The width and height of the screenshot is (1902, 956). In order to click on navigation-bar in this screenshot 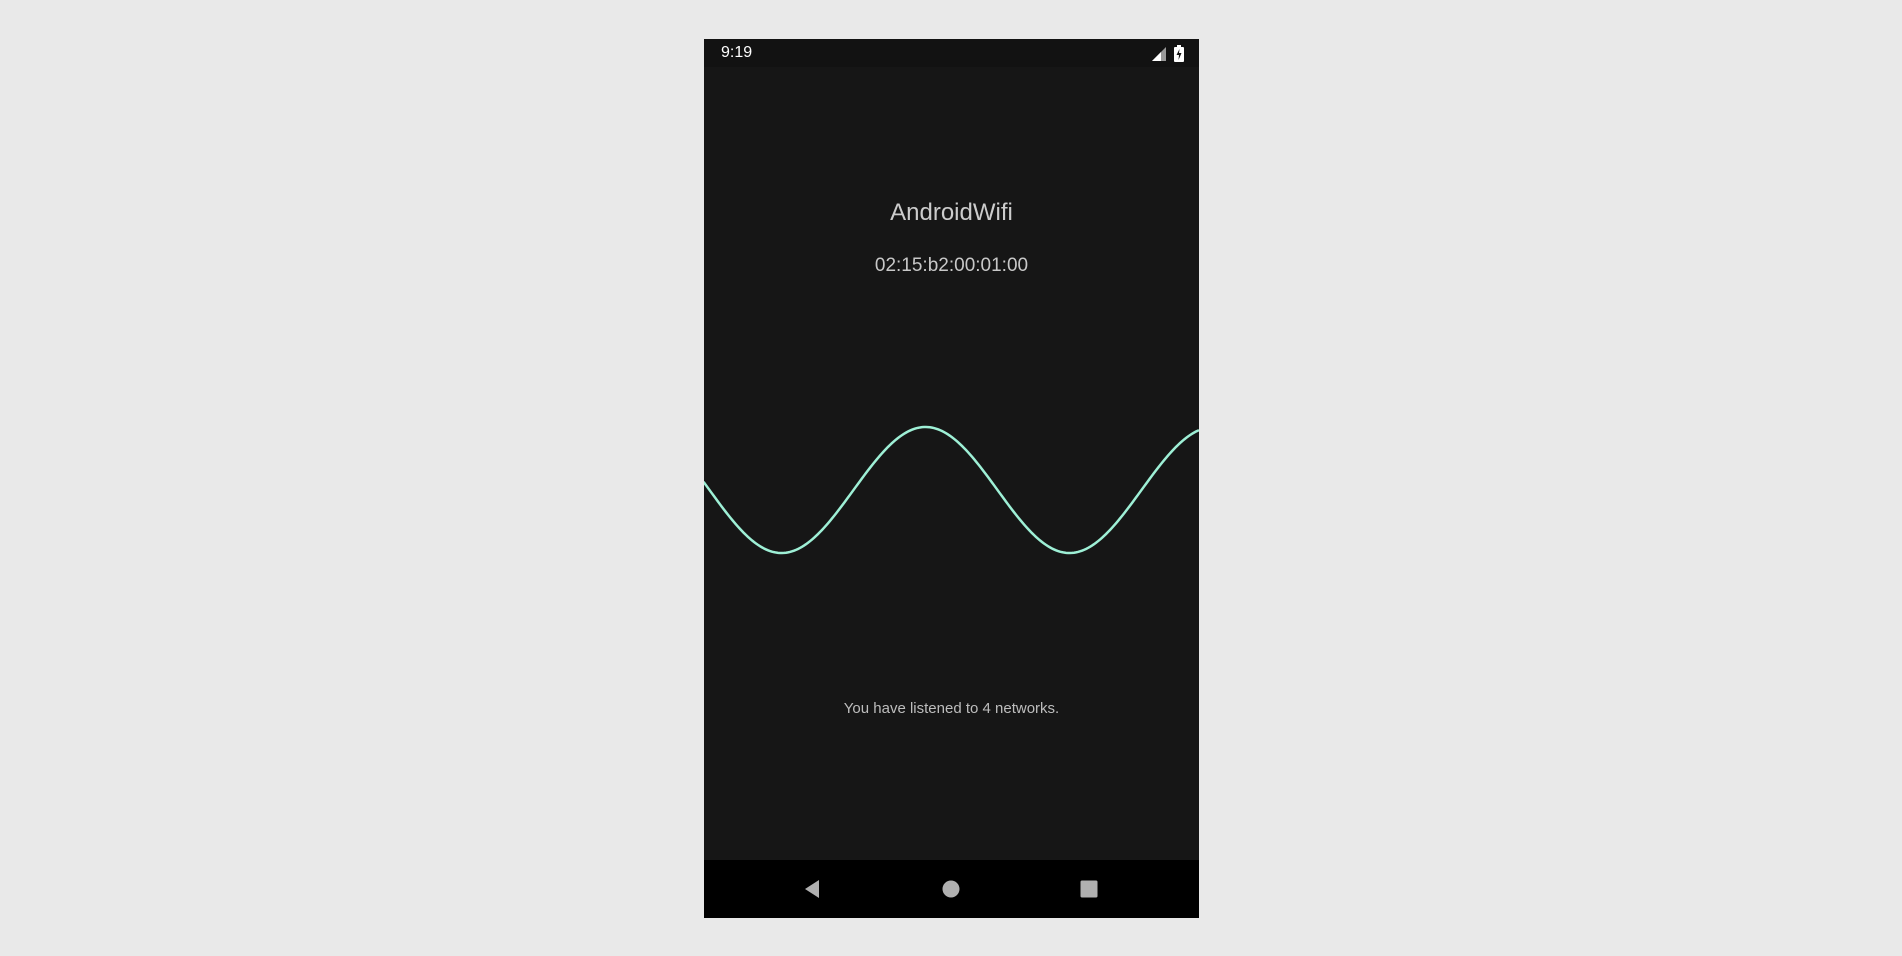, I will do `click(951, 889)`.